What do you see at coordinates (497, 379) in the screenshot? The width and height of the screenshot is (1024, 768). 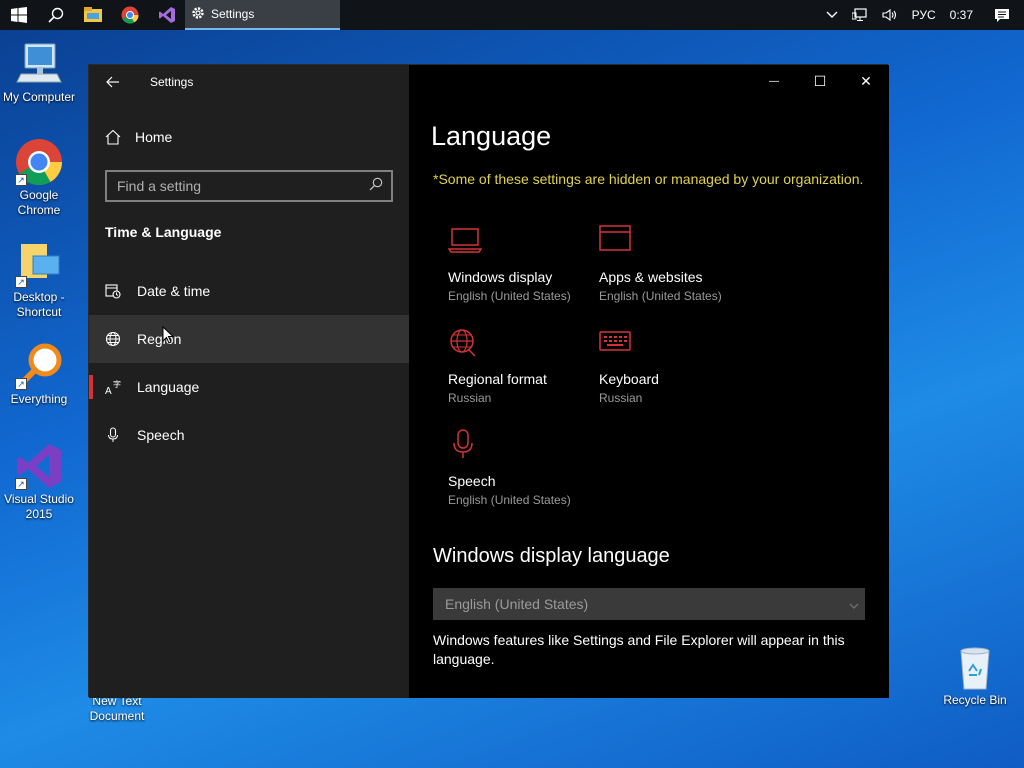 I see `tile-name: Regional format` at bounding box center [497, 379].